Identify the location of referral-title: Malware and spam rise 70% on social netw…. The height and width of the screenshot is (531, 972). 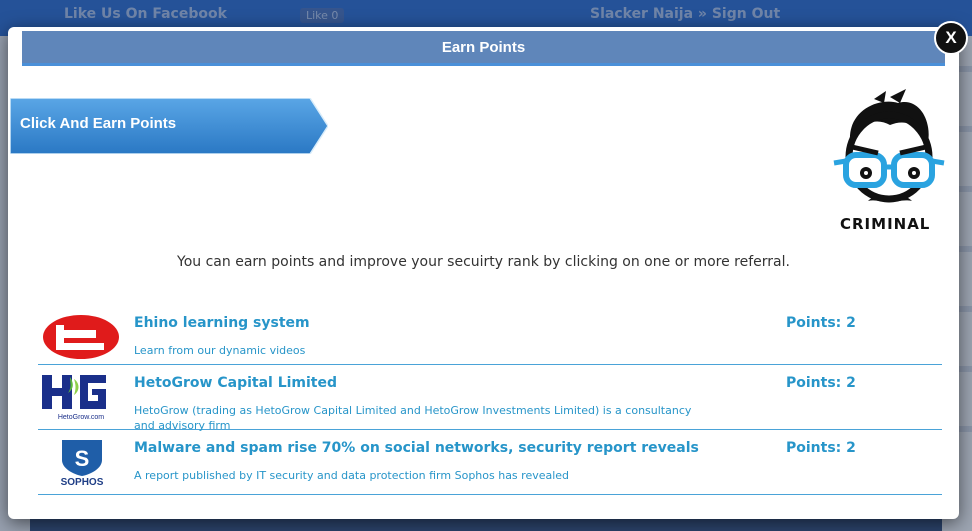
(416, 448).